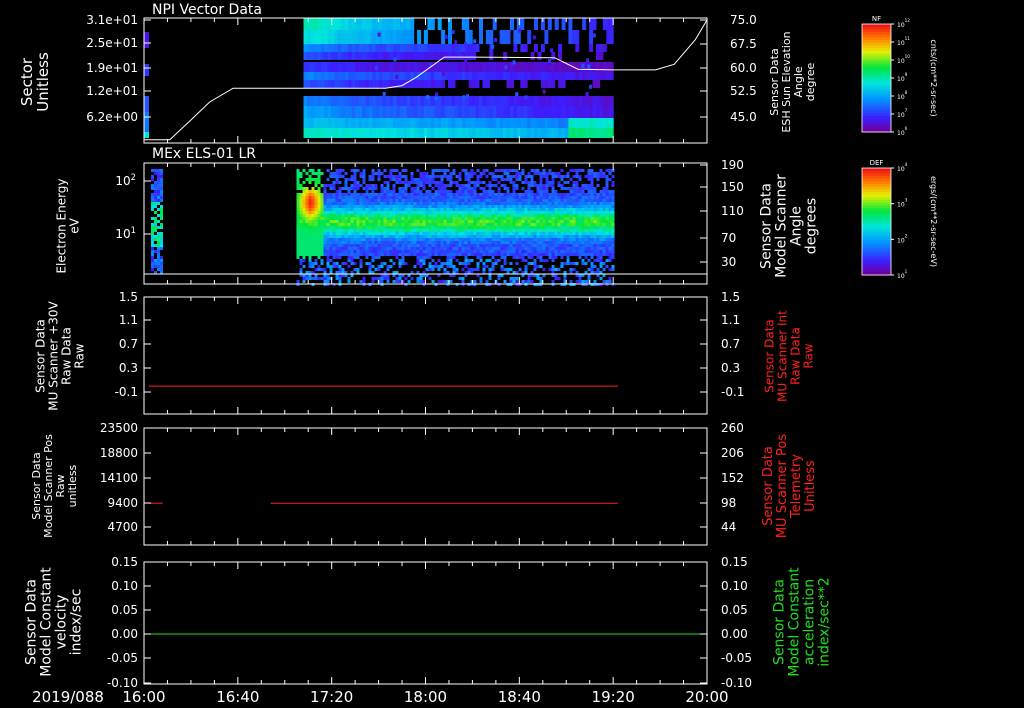  What do you see at coordinates (128, 368) in the screenshot?
I see `y-tick-label-left: 0.3` at bounding box center [128, 368].